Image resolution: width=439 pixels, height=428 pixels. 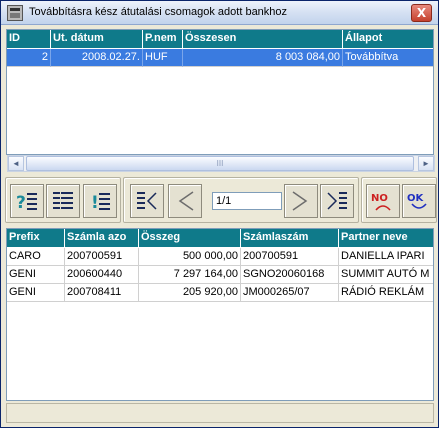 What do you see at coordinates (386, 257) in the screenshot?
I see `cell-partner-name: DANIELLA IPARI` at bounding box center [386, 257].